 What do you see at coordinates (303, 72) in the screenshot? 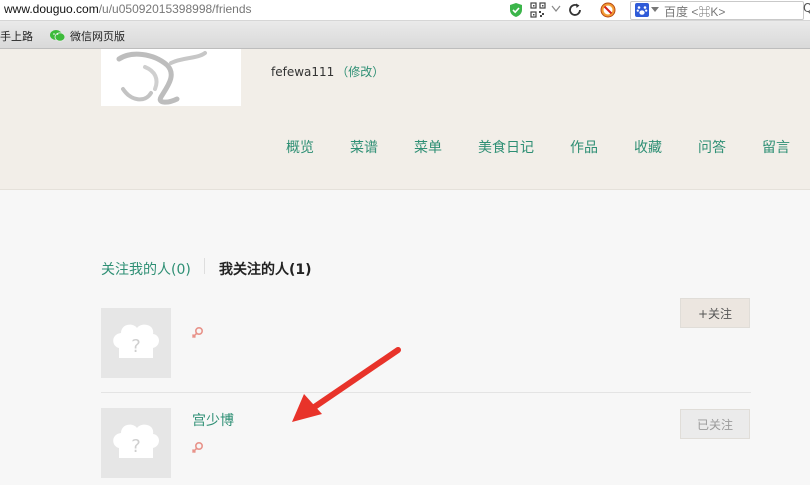
I see `username: fefewa111` at bounding box center [303, 72].